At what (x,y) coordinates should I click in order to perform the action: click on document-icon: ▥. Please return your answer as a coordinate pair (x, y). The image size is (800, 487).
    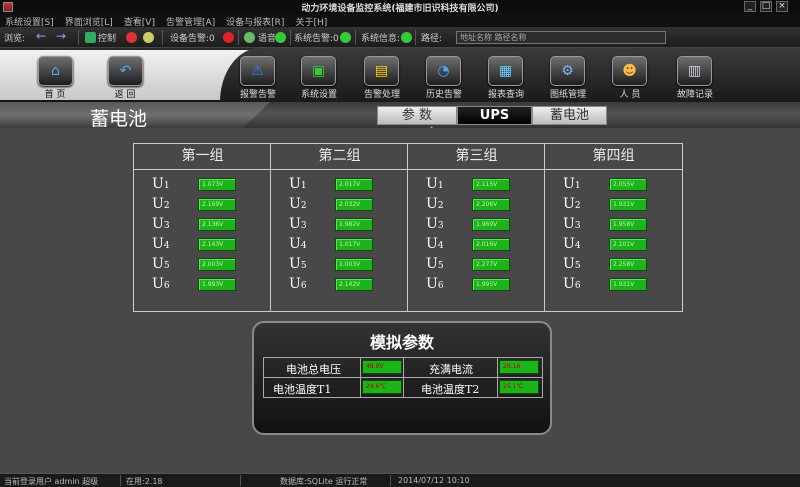
    Looking at the image, I should click on (694, 71).